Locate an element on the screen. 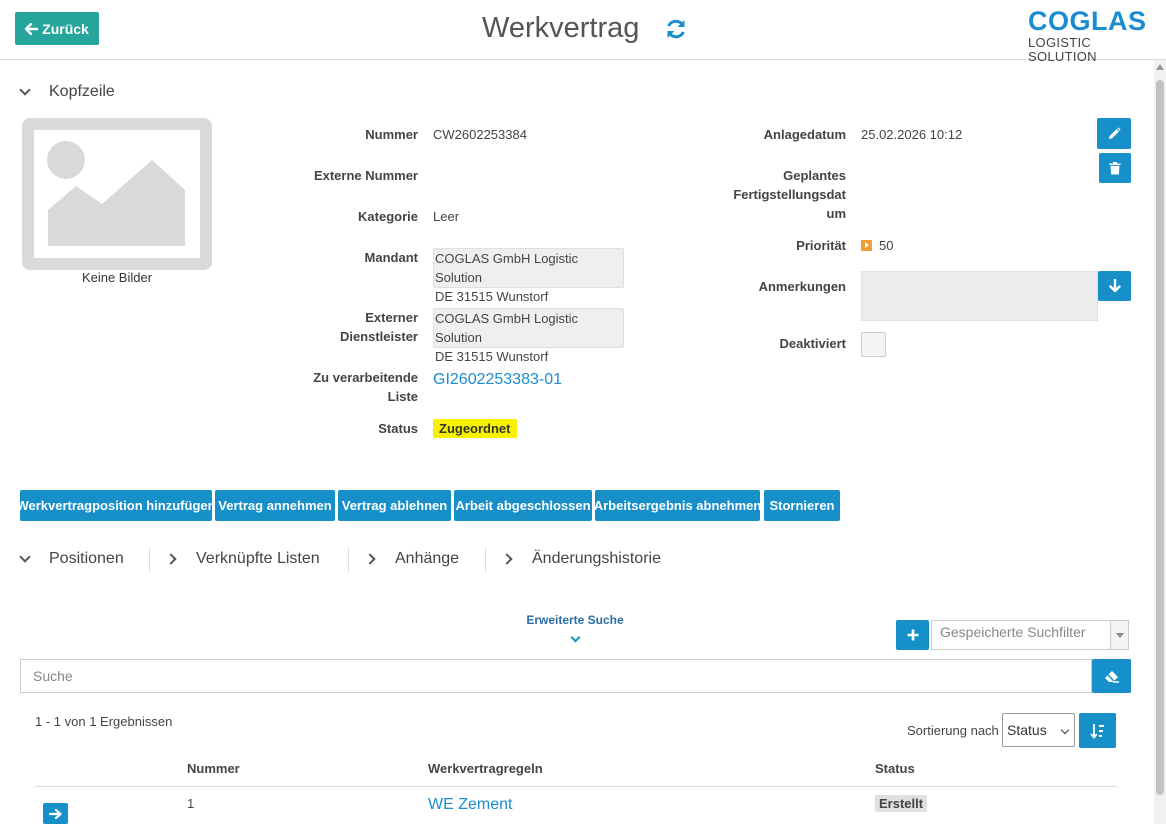 Image resolution: width=1166 pixels, height=824 pixels. cancel-contract-button: Stornieren is located at coordinates (802, 505).